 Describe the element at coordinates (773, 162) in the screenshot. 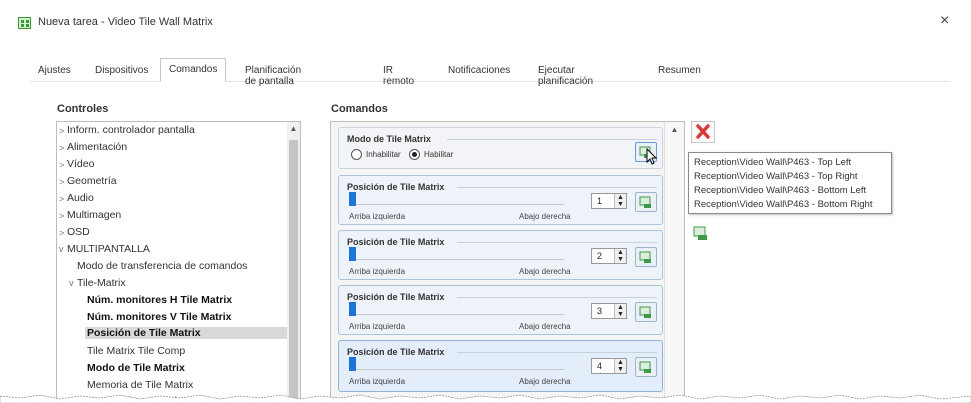

I see `tooltip-line: Reception\Video Wall\P463 - Top Left` at that location.